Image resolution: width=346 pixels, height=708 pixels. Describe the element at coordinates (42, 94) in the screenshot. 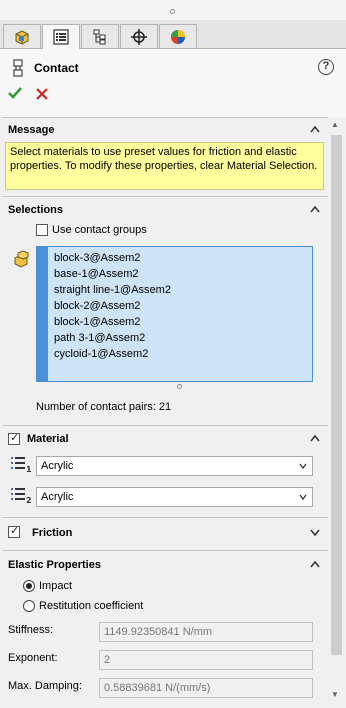

I see `cancel-x-icon` at that location.